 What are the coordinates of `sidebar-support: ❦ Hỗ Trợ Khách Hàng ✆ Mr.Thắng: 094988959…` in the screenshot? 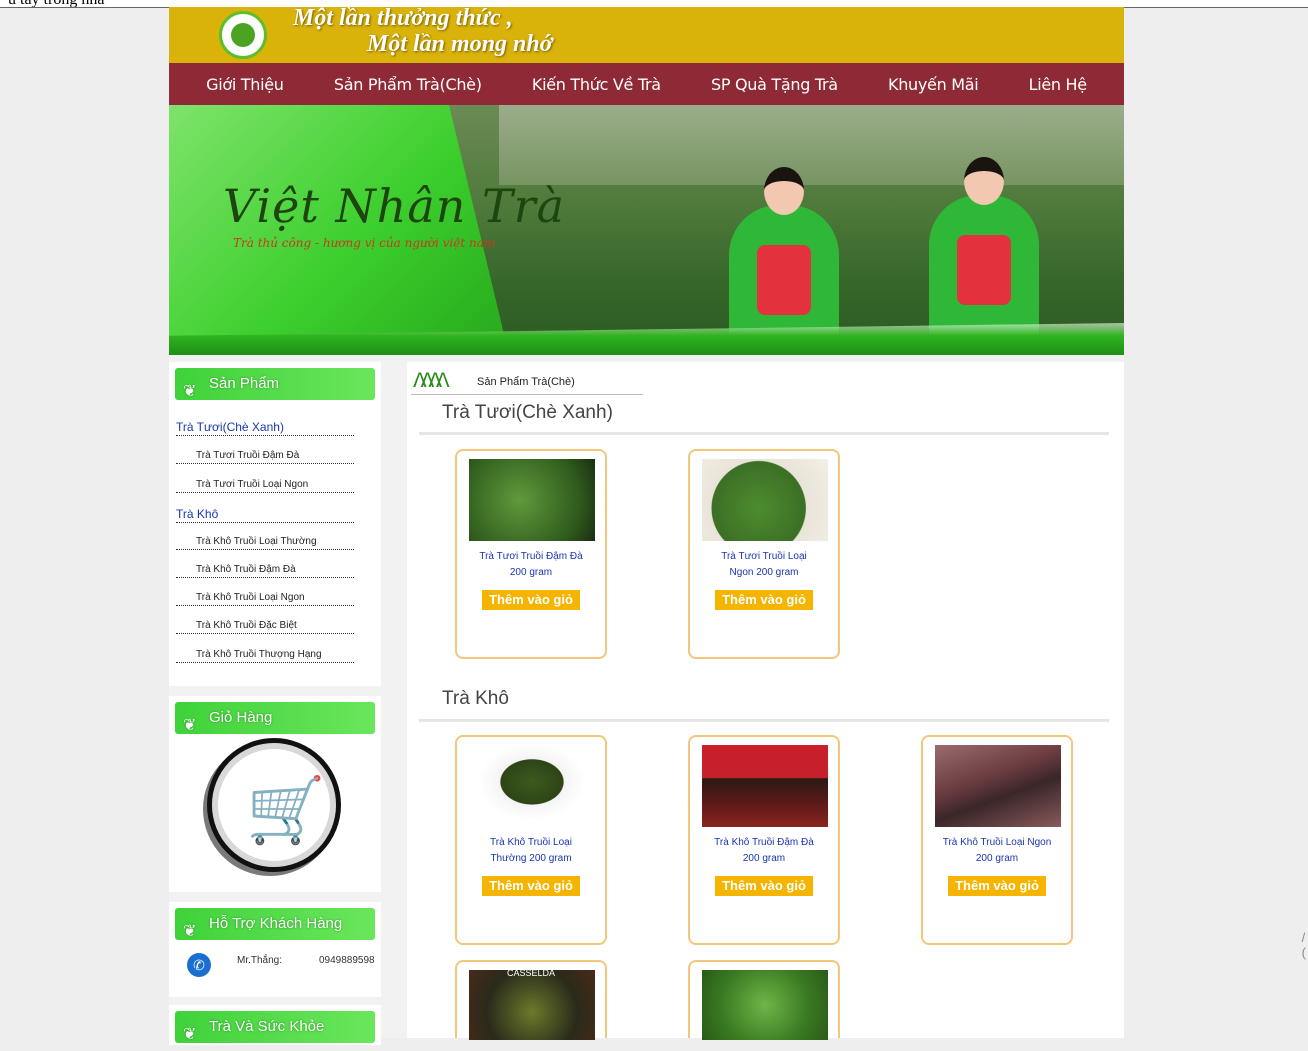 It's located at (275, 949).